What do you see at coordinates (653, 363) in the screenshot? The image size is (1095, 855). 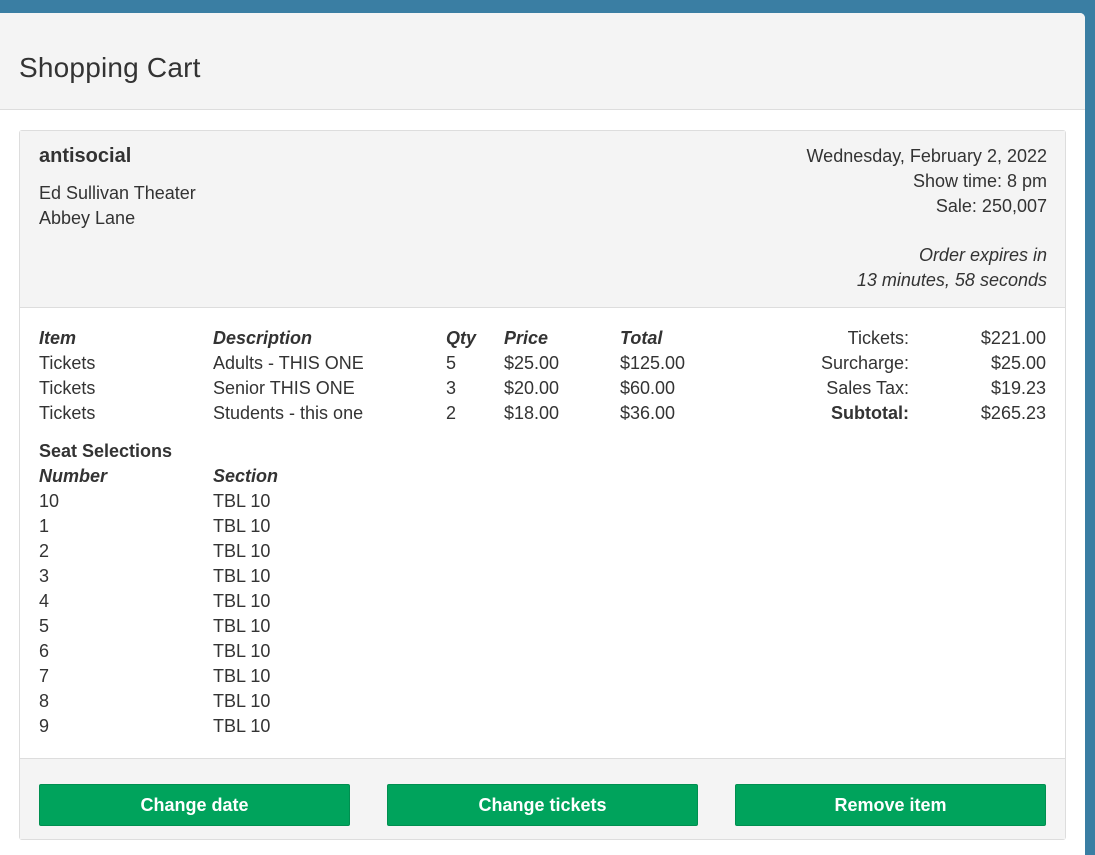 I see `total-cell: $125.00` at bounding box center [653, 363].